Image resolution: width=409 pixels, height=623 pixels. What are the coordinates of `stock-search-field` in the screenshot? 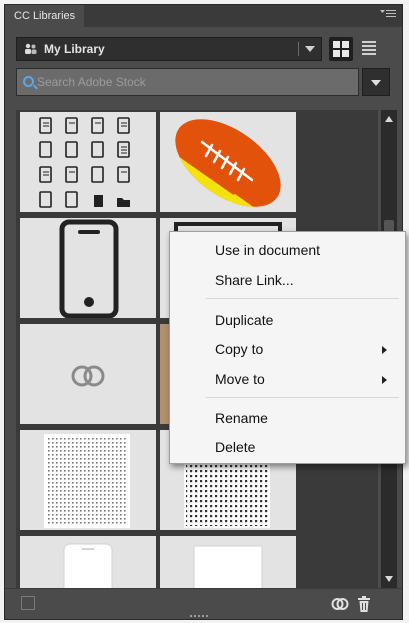 It's located at (187, 82).